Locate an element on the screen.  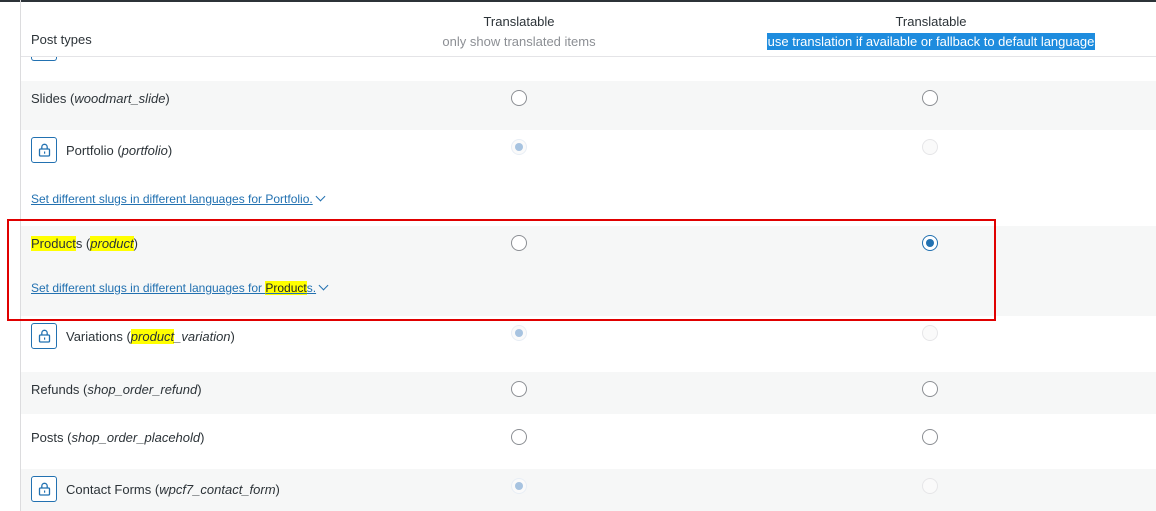
post-type-label: Contact Forms (wpcf7_contact_form) is located at coordinates (173, 489).